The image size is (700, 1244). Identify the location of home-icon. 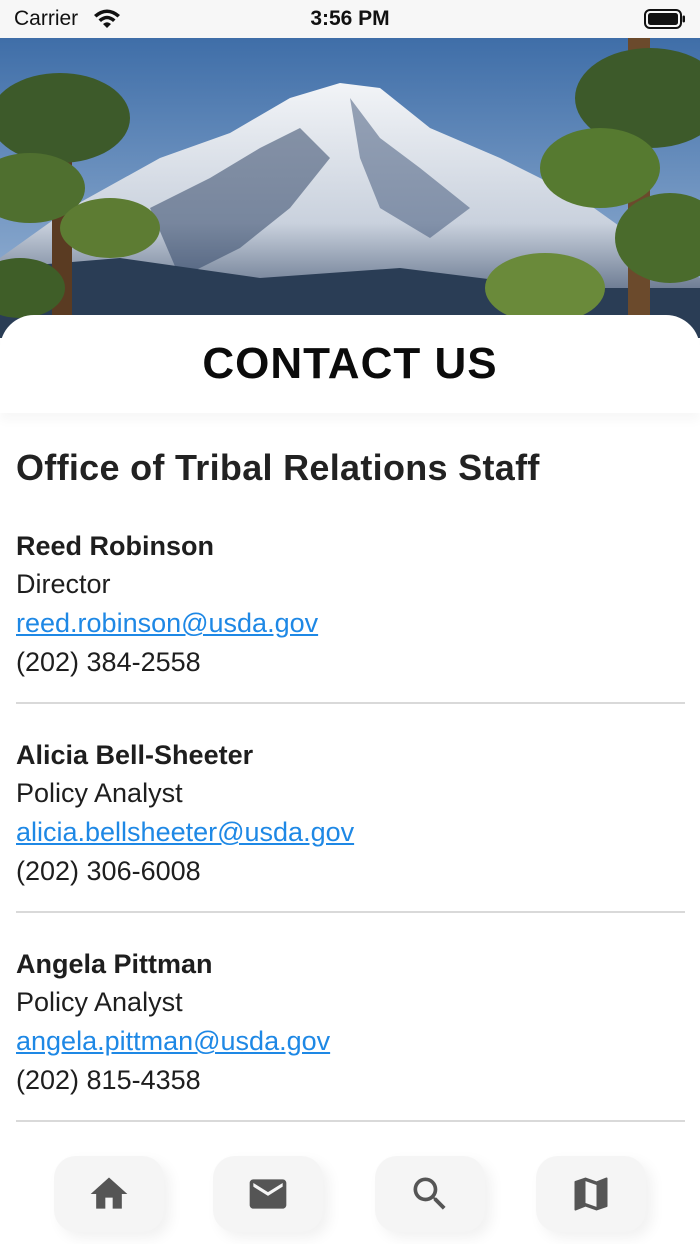
(109, 1193).